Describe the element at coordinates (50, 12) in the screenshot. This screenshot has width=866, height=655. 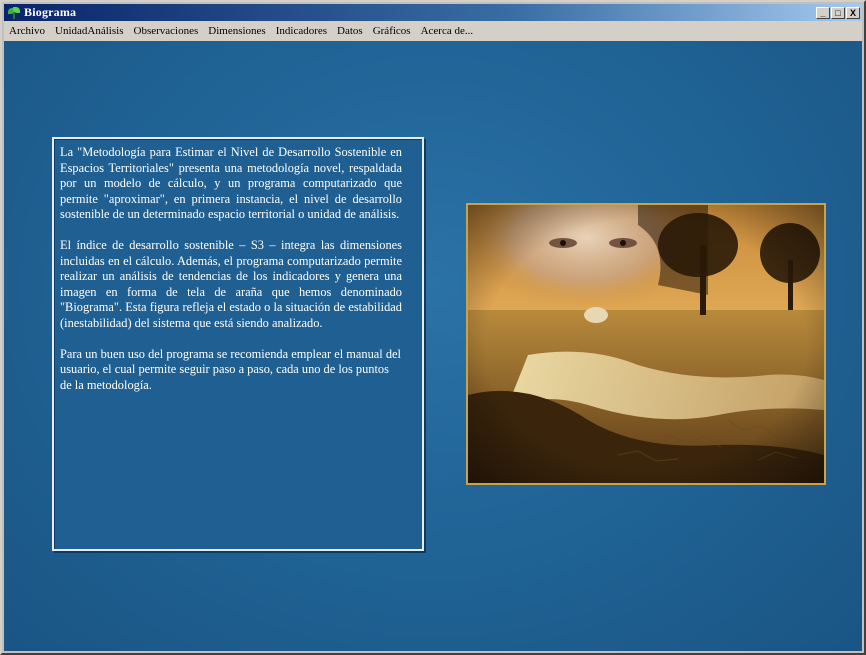
I see `window-title: Biograma` at that location.